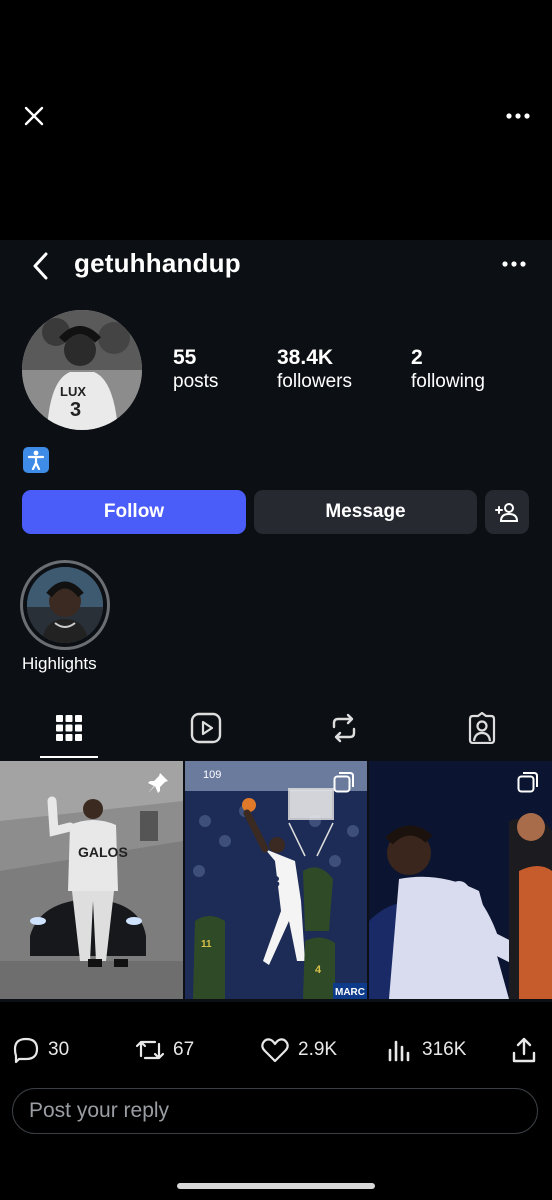 Image resolution: width=552 pixels, height=1200 pixels. Describe the element at coordinates (275, 1050) in the screenshot. I see `heart-icon` at that location.